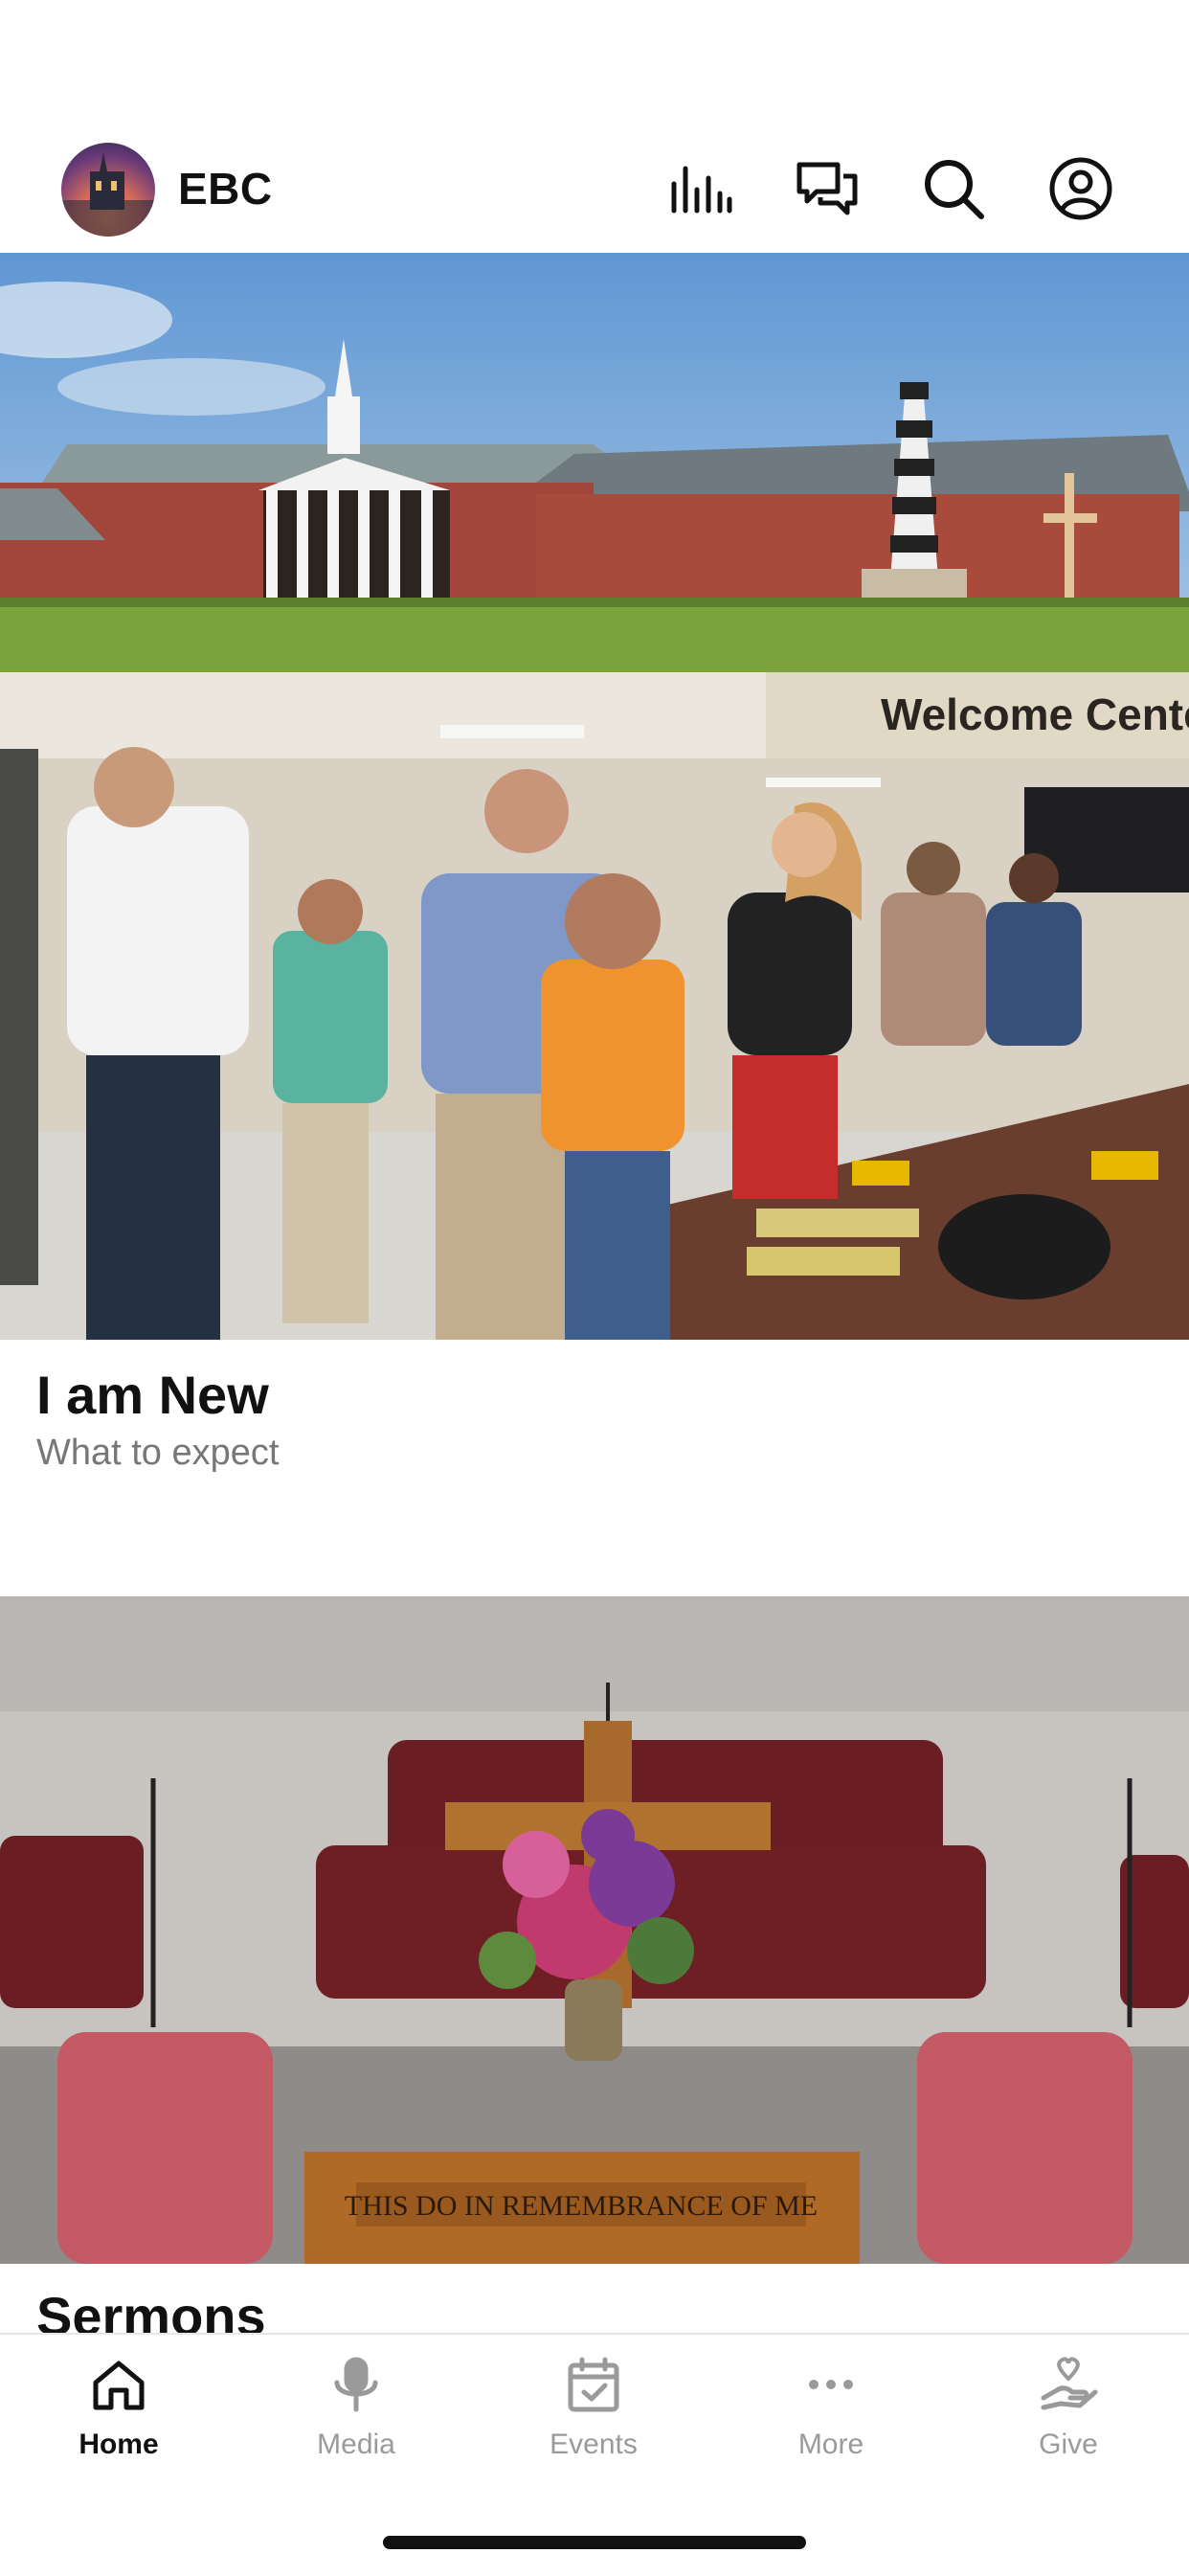  Describe the element at coordinates (594, 2444) in the screenshot. I see `tab-label-events: Events` at that location.